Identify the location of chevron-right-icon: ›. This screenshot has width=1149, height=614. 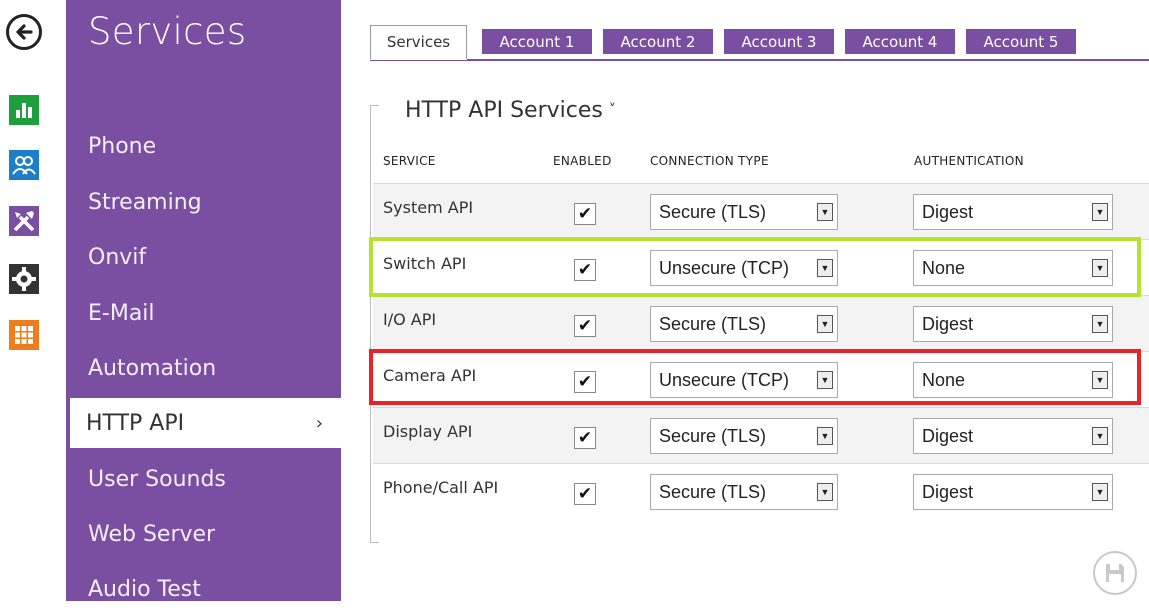
(319, 423).